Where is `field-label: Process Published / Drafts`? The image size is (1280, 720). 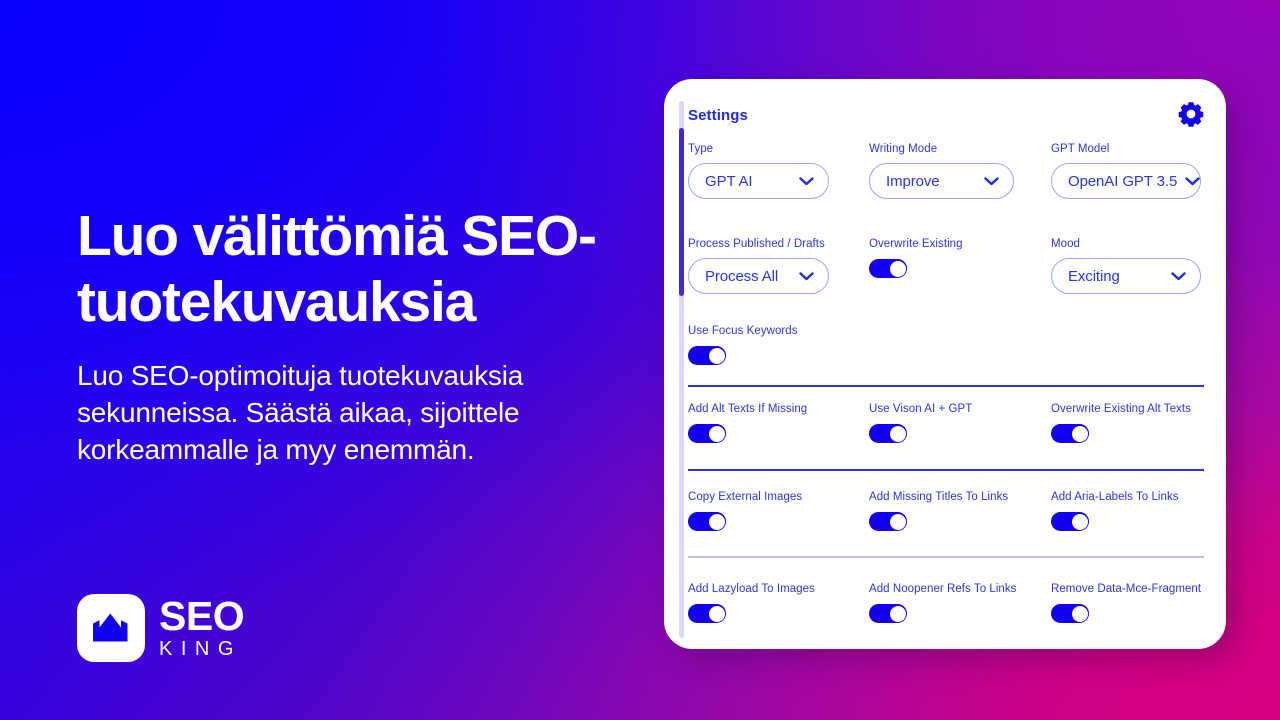 field-label: Process Published / Drafts is located at coordinates (756, 244).